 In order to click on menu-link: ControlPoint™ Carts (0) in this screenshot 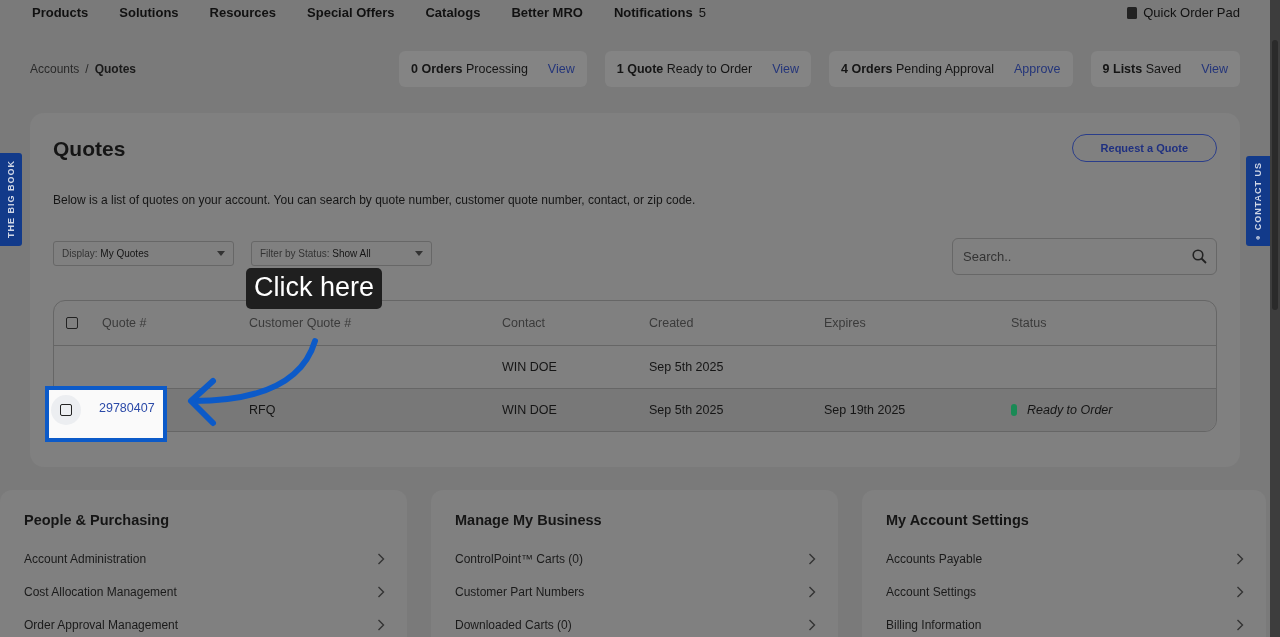, I will do `click(635, 558)`.